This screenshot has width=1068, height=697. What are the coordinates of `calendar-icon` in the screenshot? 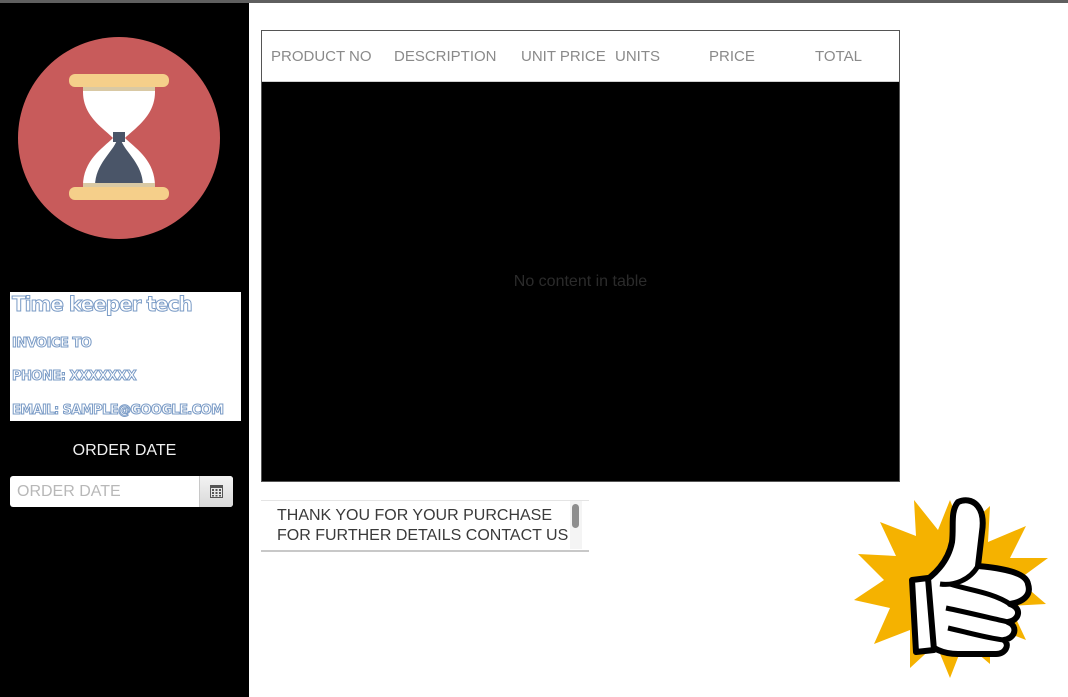 It's located at (216, 491).